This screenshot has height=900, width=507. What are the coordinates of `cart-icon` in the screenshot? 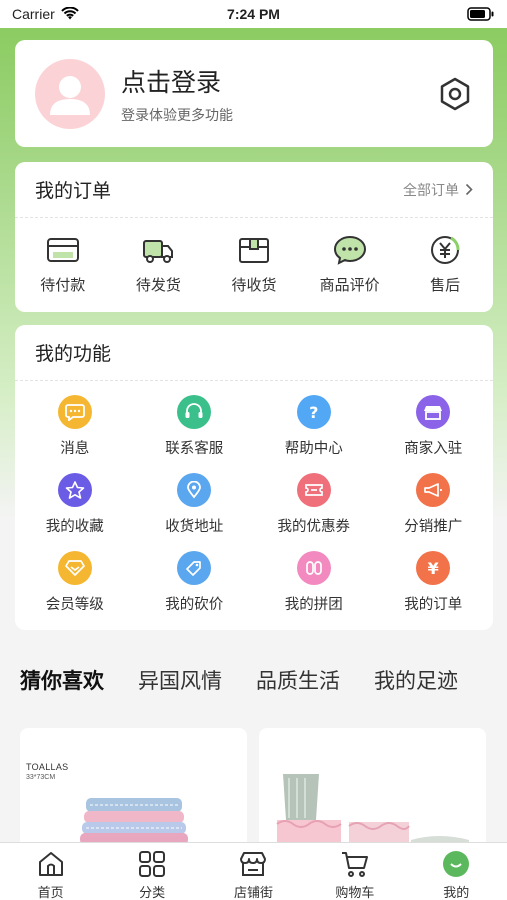 It's located at (354, 864).